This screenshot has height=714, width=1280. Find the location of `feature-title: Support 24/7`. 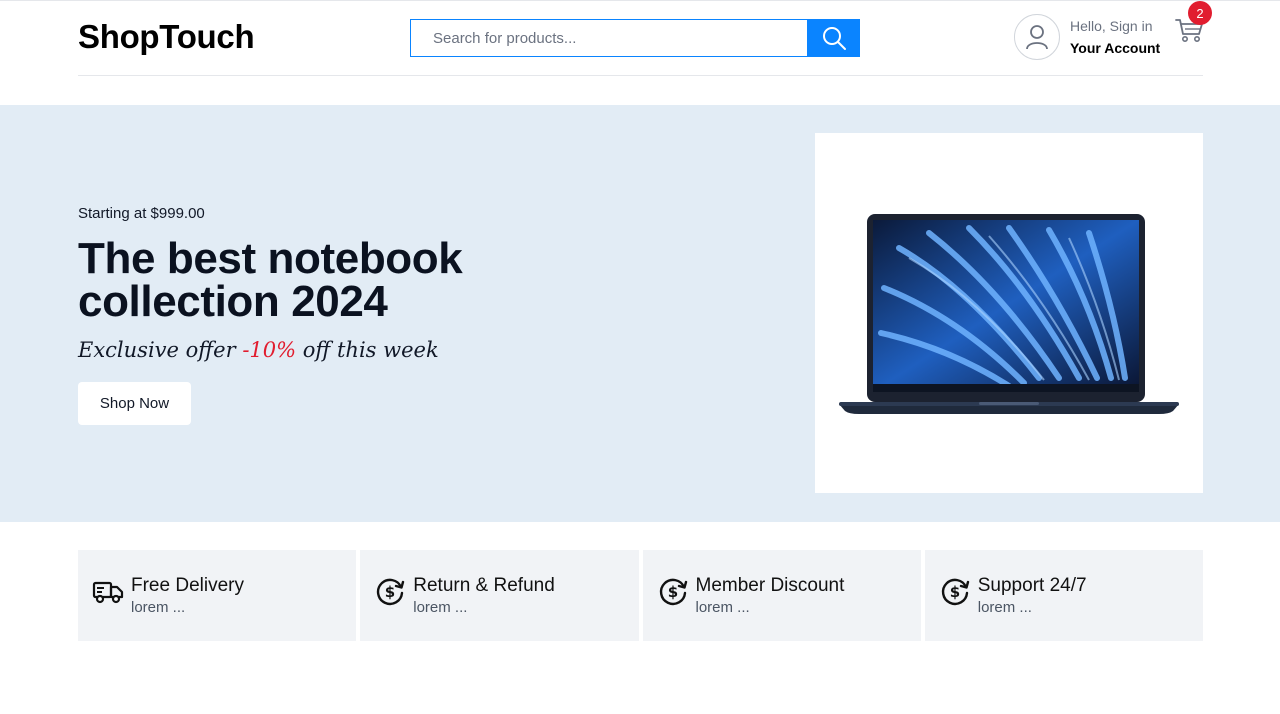

feature-title: Support 24/7 is located at coordinates (1032, 585).